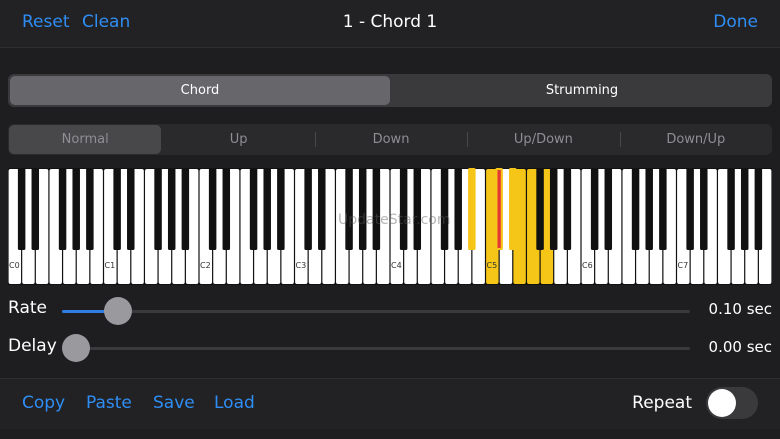 This screenshot has width=780, height=439. I want to click on paste-button: Paste, so click(109, 403).